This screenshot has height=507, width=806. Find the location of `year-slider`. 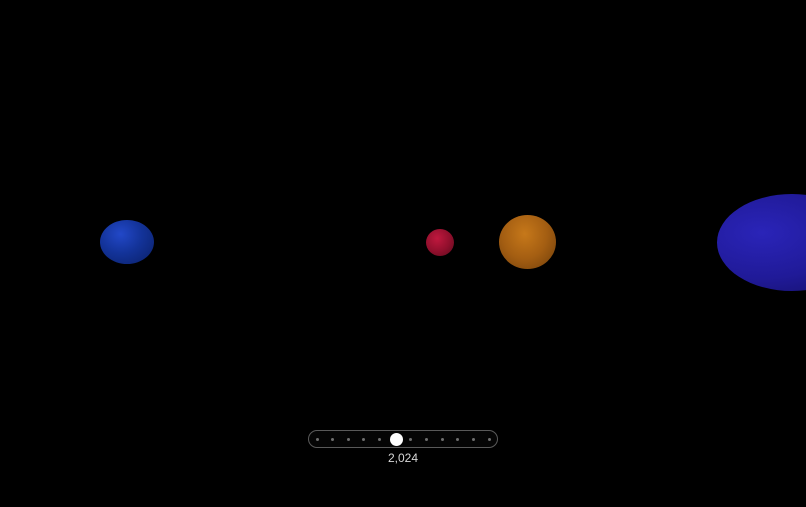

year-slider is located at coordinates (403, 439).